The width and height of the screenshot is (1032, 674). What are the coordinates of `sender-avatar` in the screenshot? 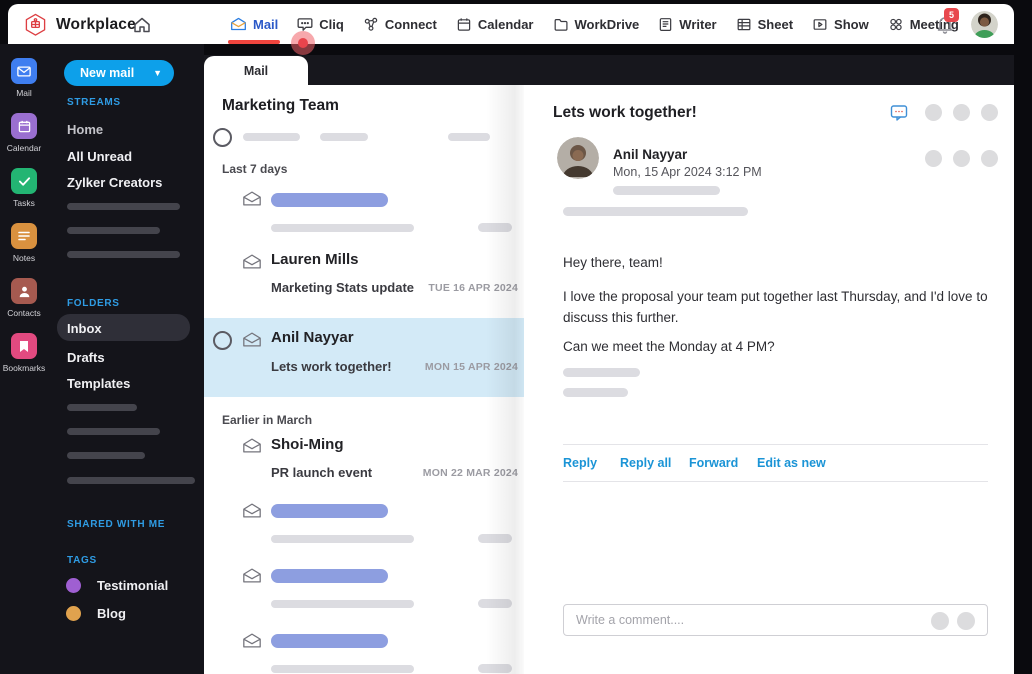 It's located at (578, 158).